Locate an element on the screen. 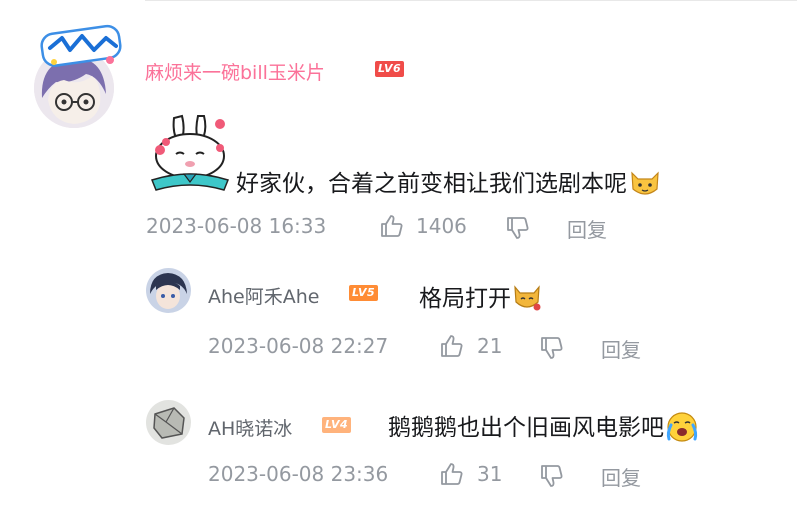 The image size is (797, 511). reply-text-body: 格局打开 is located at coordinates (465, 299).